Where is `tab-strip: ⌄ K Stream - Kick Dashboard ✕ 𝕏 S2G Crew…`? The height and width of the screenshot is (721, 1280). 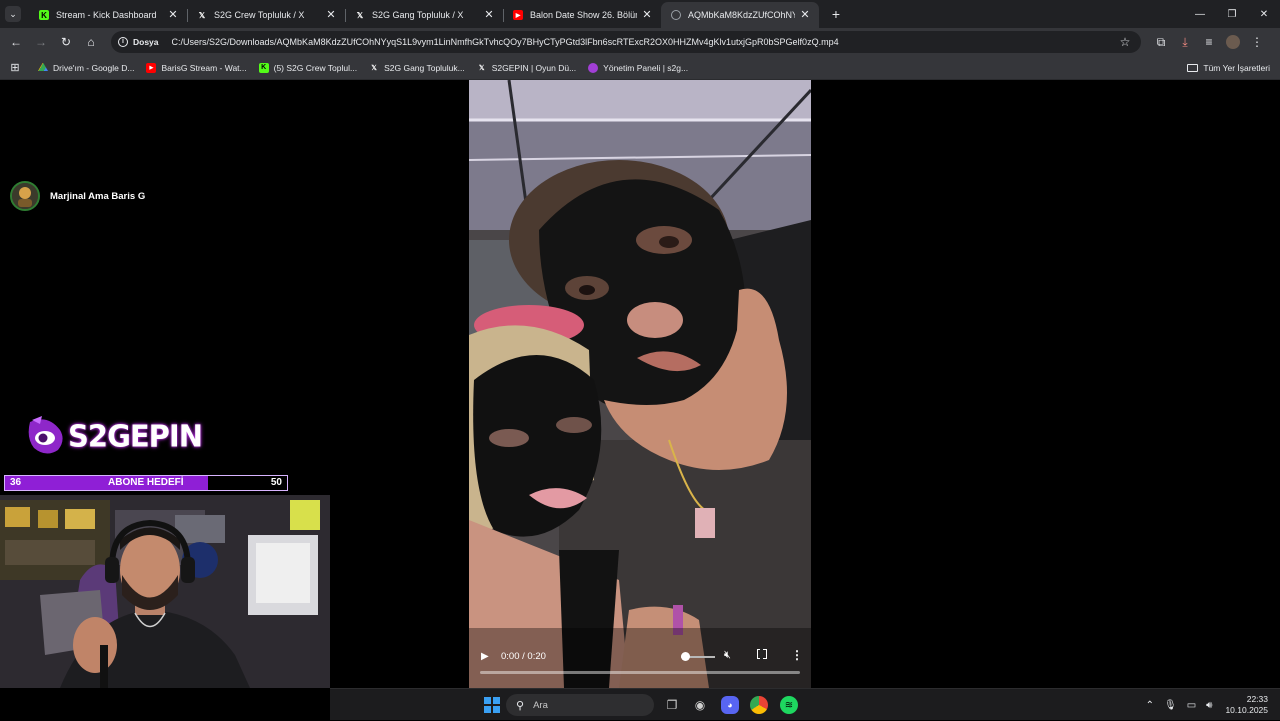
tab-strip: ⌄ K Stream - Kick Dashboard ✕ 𝕏 S2G Crew… is located at coordinates (640, 14).